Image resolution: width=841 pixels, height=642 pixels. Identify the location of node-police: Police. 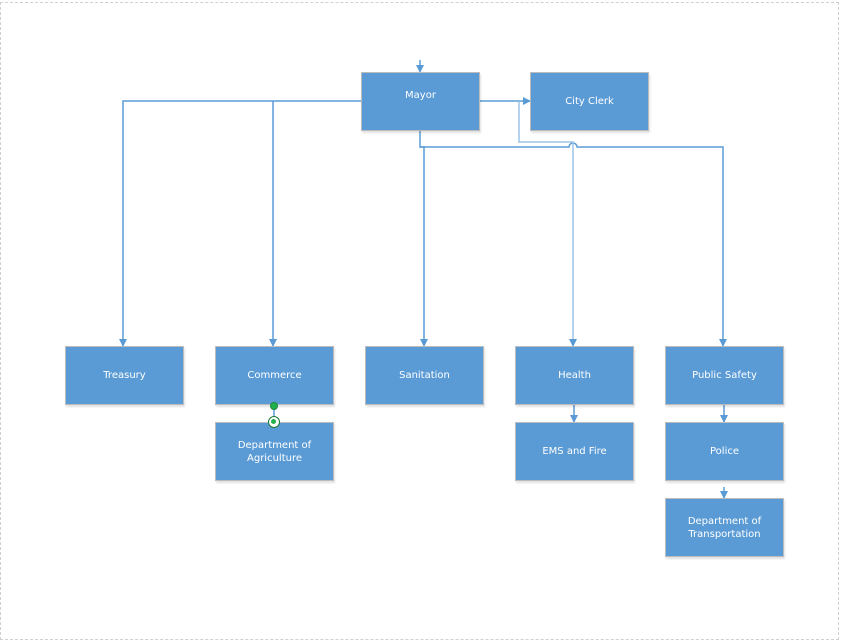
(724, 451).